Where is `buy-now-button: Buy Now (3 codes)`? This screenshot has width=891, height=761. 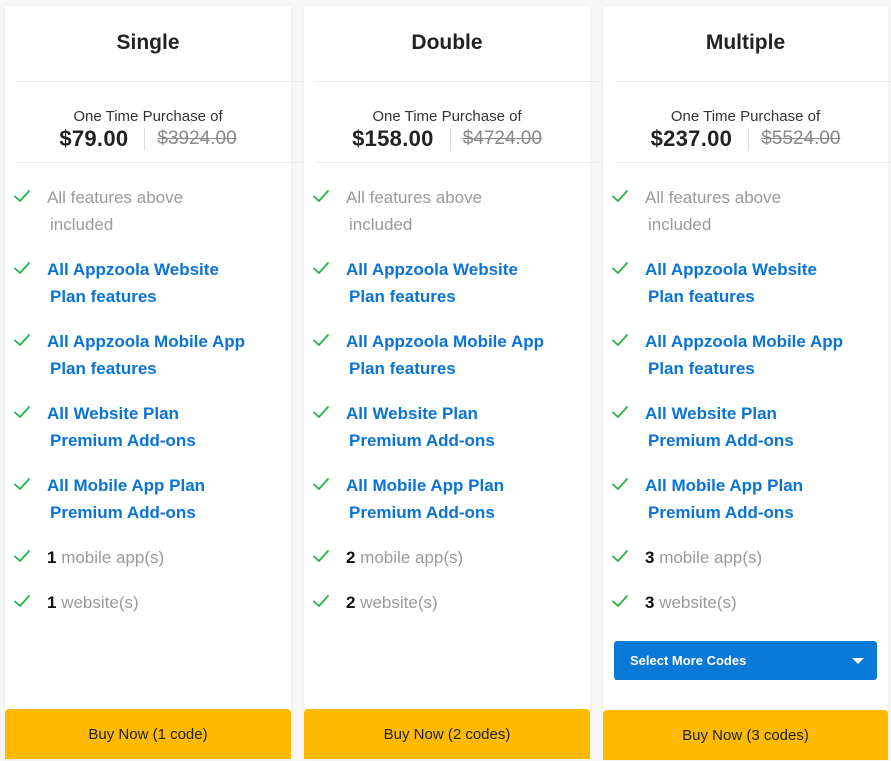 buy-now-button: Buy Now (3 codes) is located at coordinates (745, 735).